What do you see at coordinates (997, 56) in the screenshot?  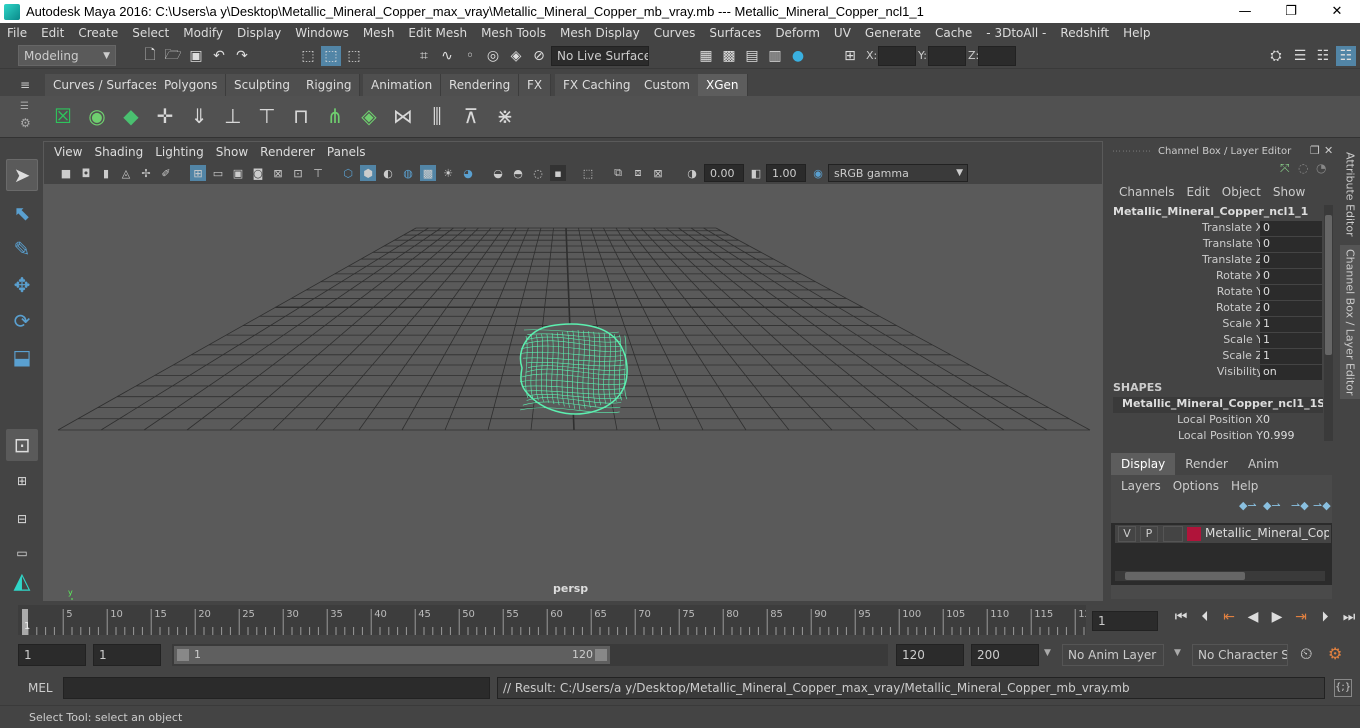 I see `z-coordinate-field` at bounding box center [997, 56].